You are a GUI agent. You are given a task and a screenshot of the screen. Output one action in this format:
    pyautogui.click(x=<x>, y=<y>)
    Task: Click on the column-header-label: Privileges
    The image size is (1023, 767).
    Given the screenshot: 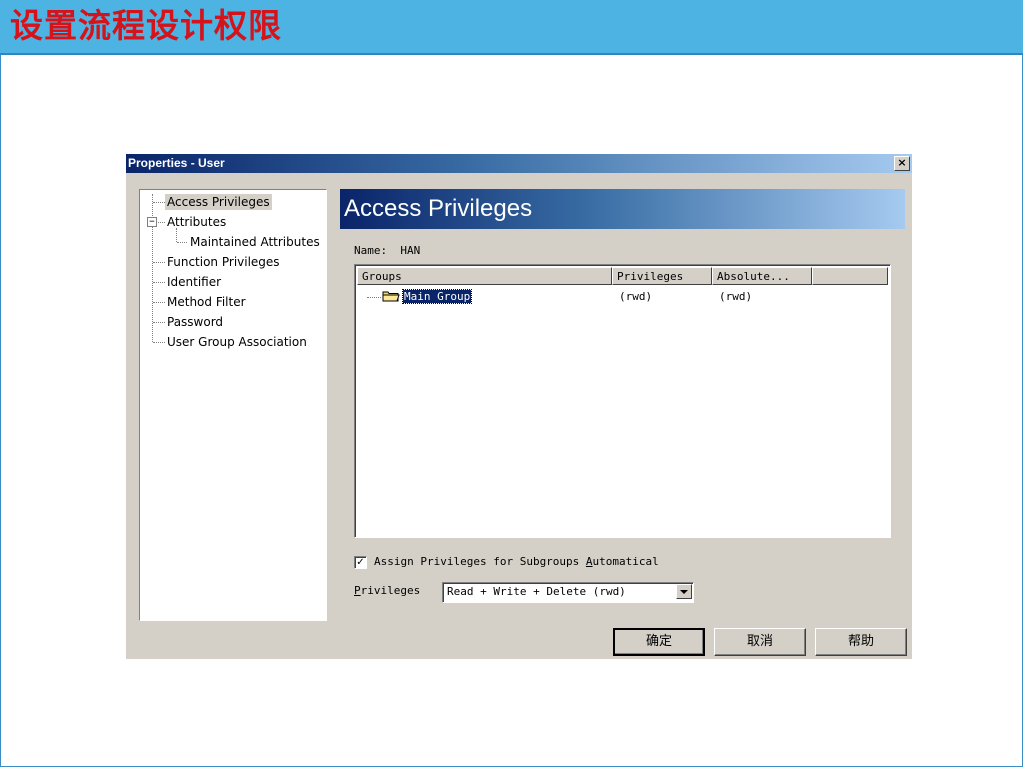 What is the action you would take?
    pyautogui.click(x=650, y=276)
    